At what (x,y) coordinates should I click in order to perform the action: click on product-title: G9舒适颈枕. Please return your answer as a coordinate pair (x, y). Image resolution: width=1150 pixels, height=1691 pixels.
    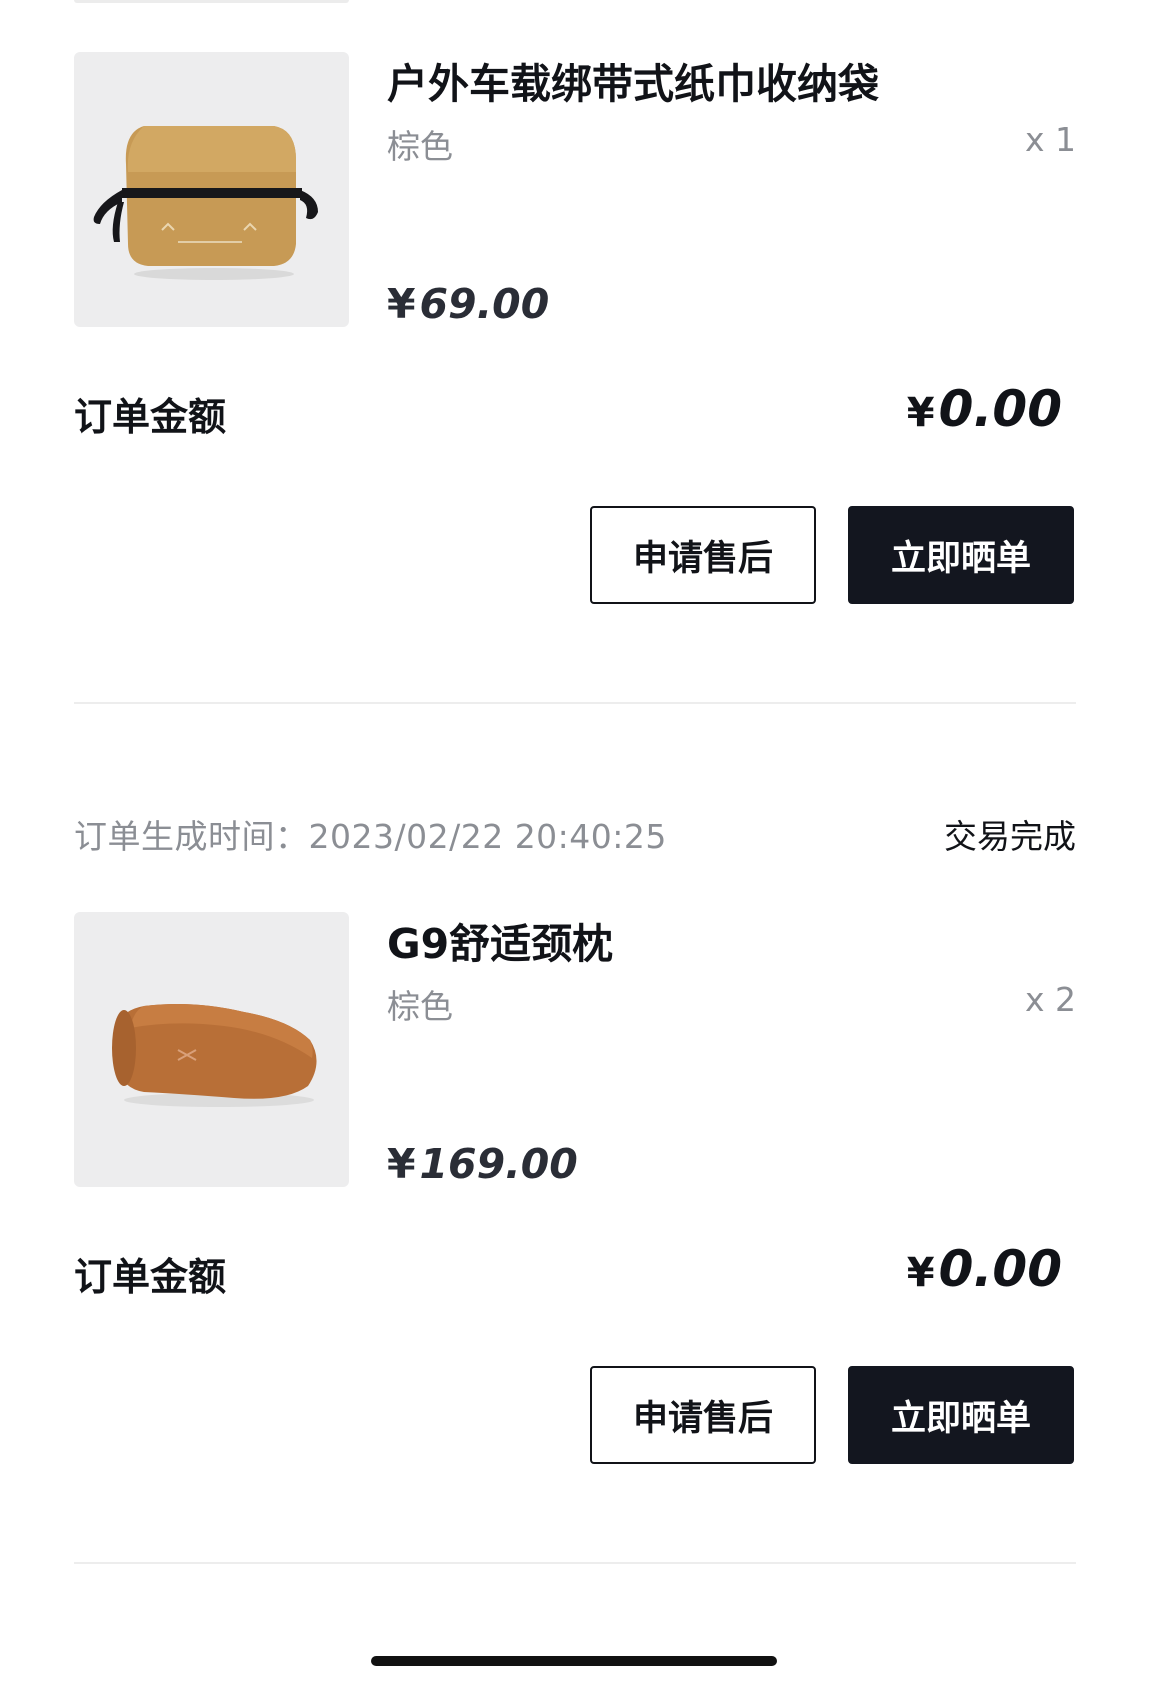
    Looking at the image, I should click on (500, 940).